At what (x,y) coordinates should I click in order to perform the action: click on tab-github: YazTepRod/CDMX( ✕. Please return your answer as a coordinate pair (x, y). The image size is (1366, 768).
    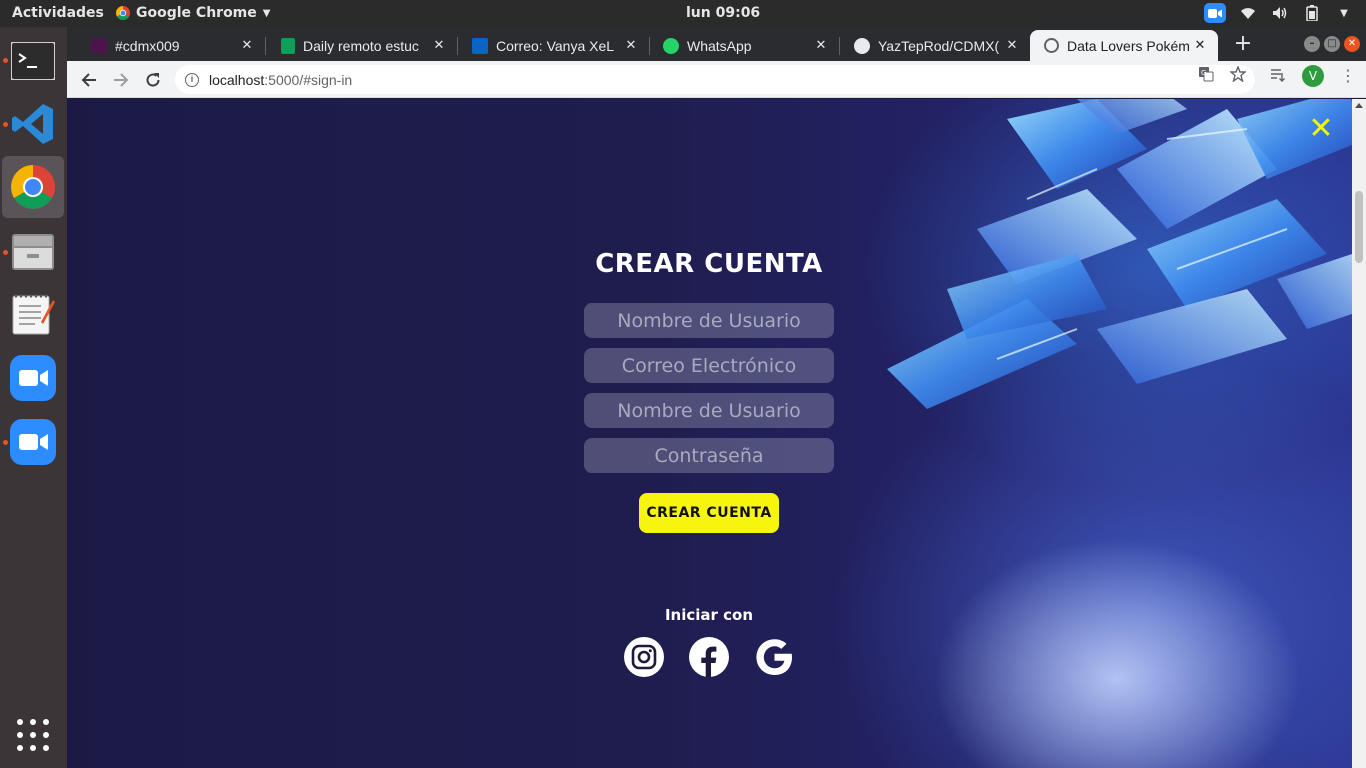
    Looking at the image, I should click on (935, 45).